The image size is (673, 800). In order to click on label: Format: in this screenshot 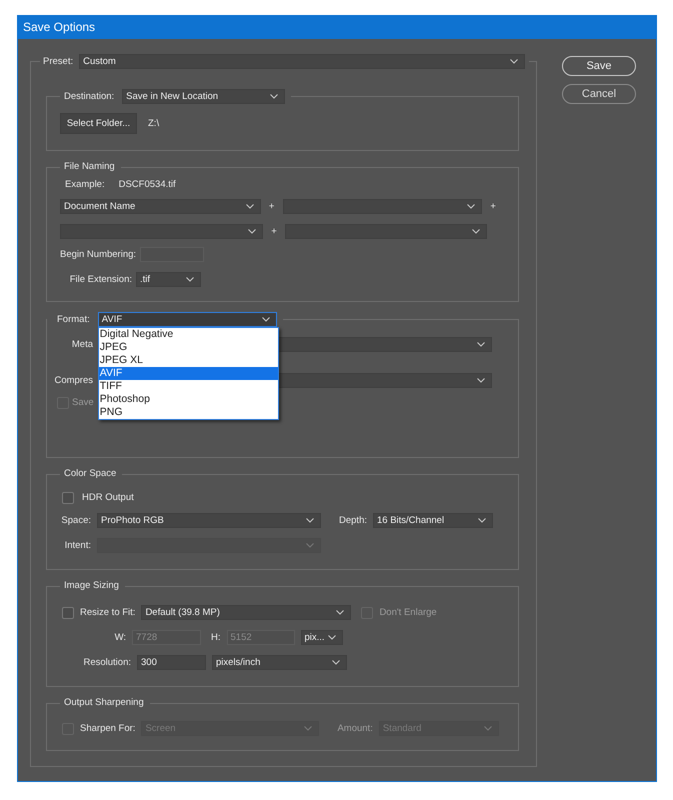, I will do `click(73, 320)`.